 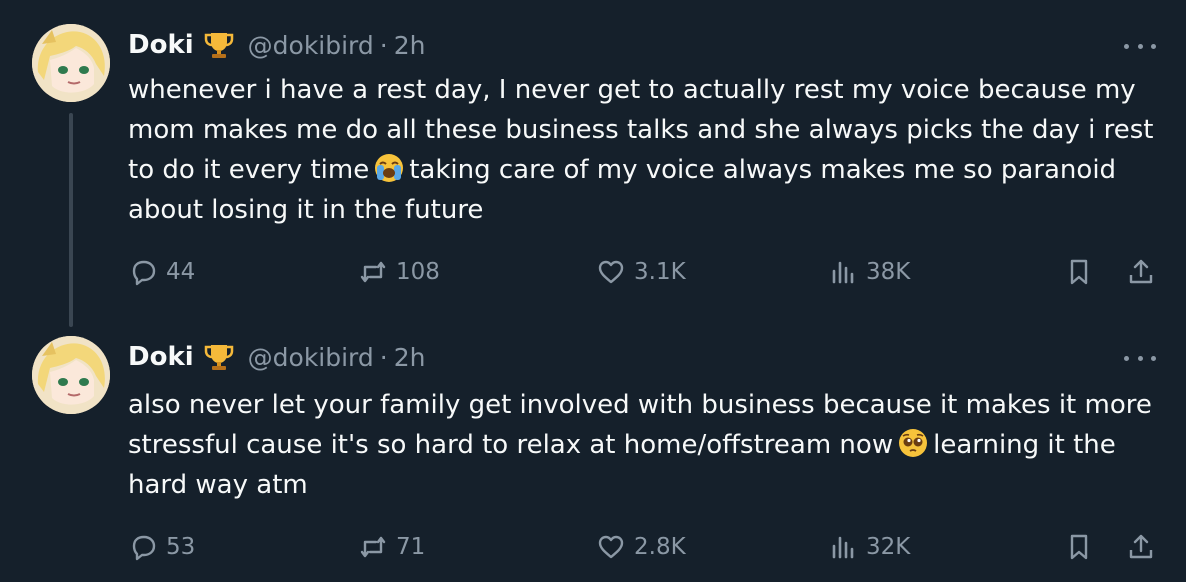 I want to click on thread-line, so click(x=71, y=220).